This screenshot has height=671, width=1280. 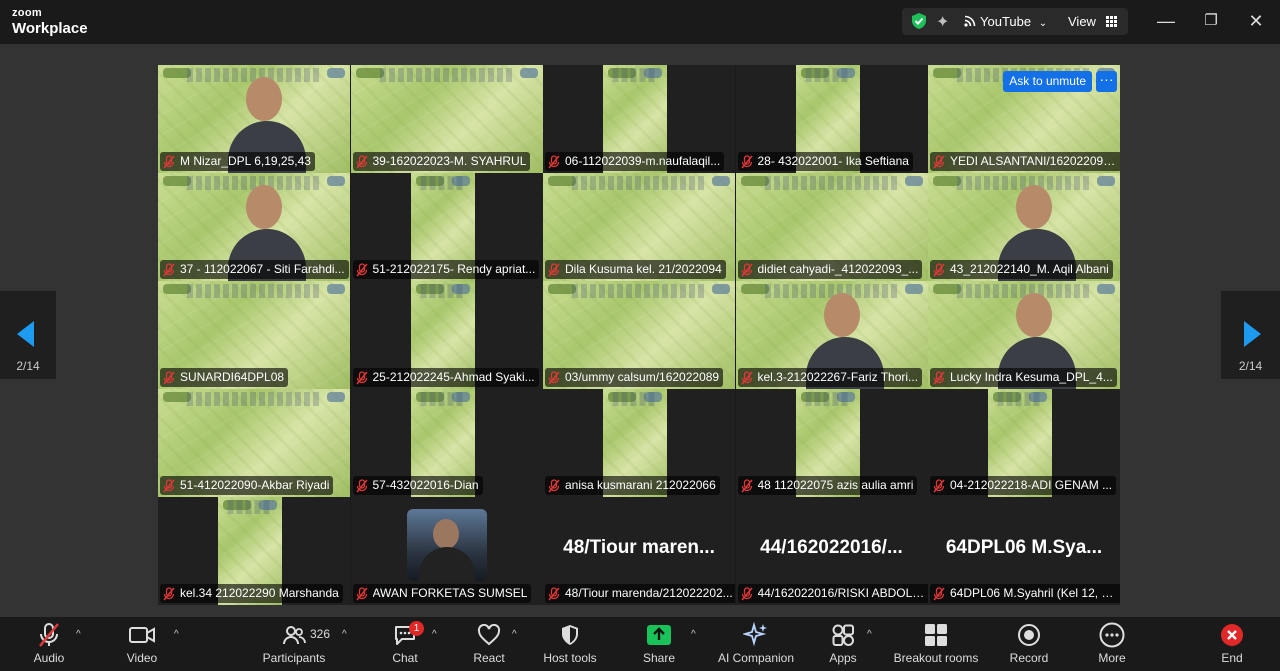 What do you see at coordinates (693, 634) in the screenshot?
I see `share-options-caret: ^` at bounding box center [693, 634].